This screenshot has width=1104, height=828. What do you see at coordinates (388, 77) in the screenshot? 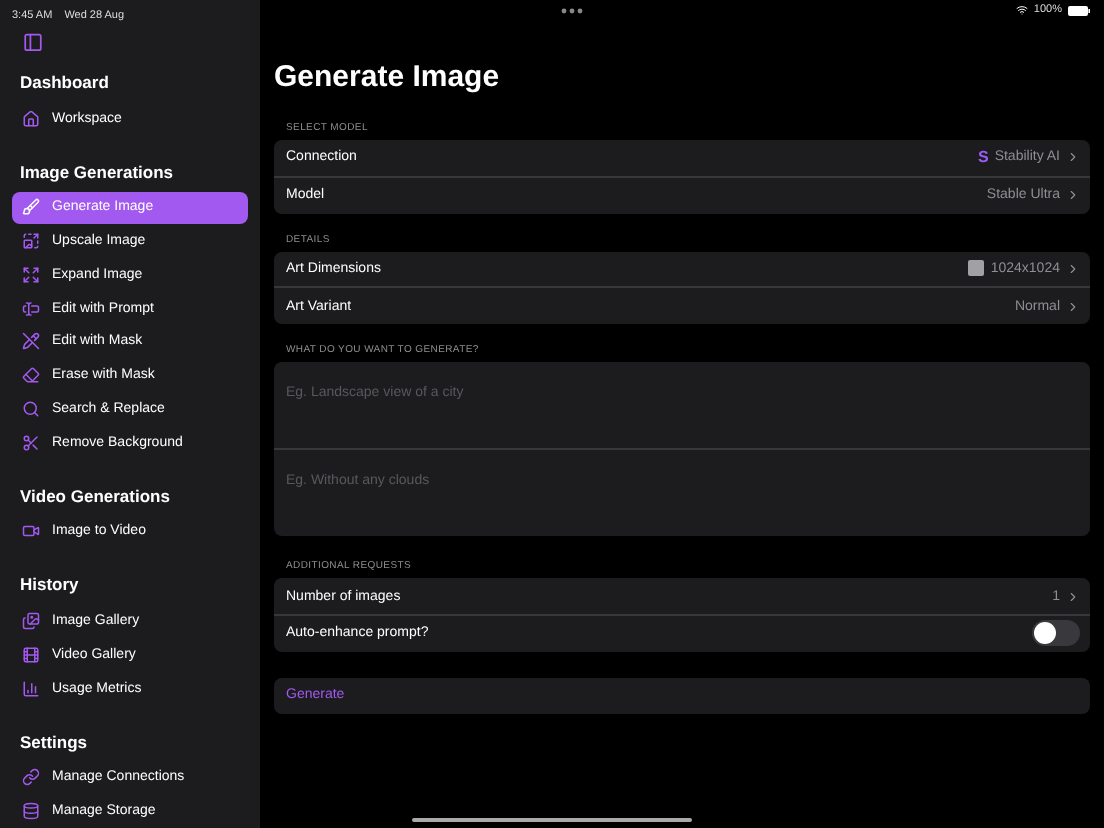
I see `page-title: Generate Image` at bounding box center [388, 77].